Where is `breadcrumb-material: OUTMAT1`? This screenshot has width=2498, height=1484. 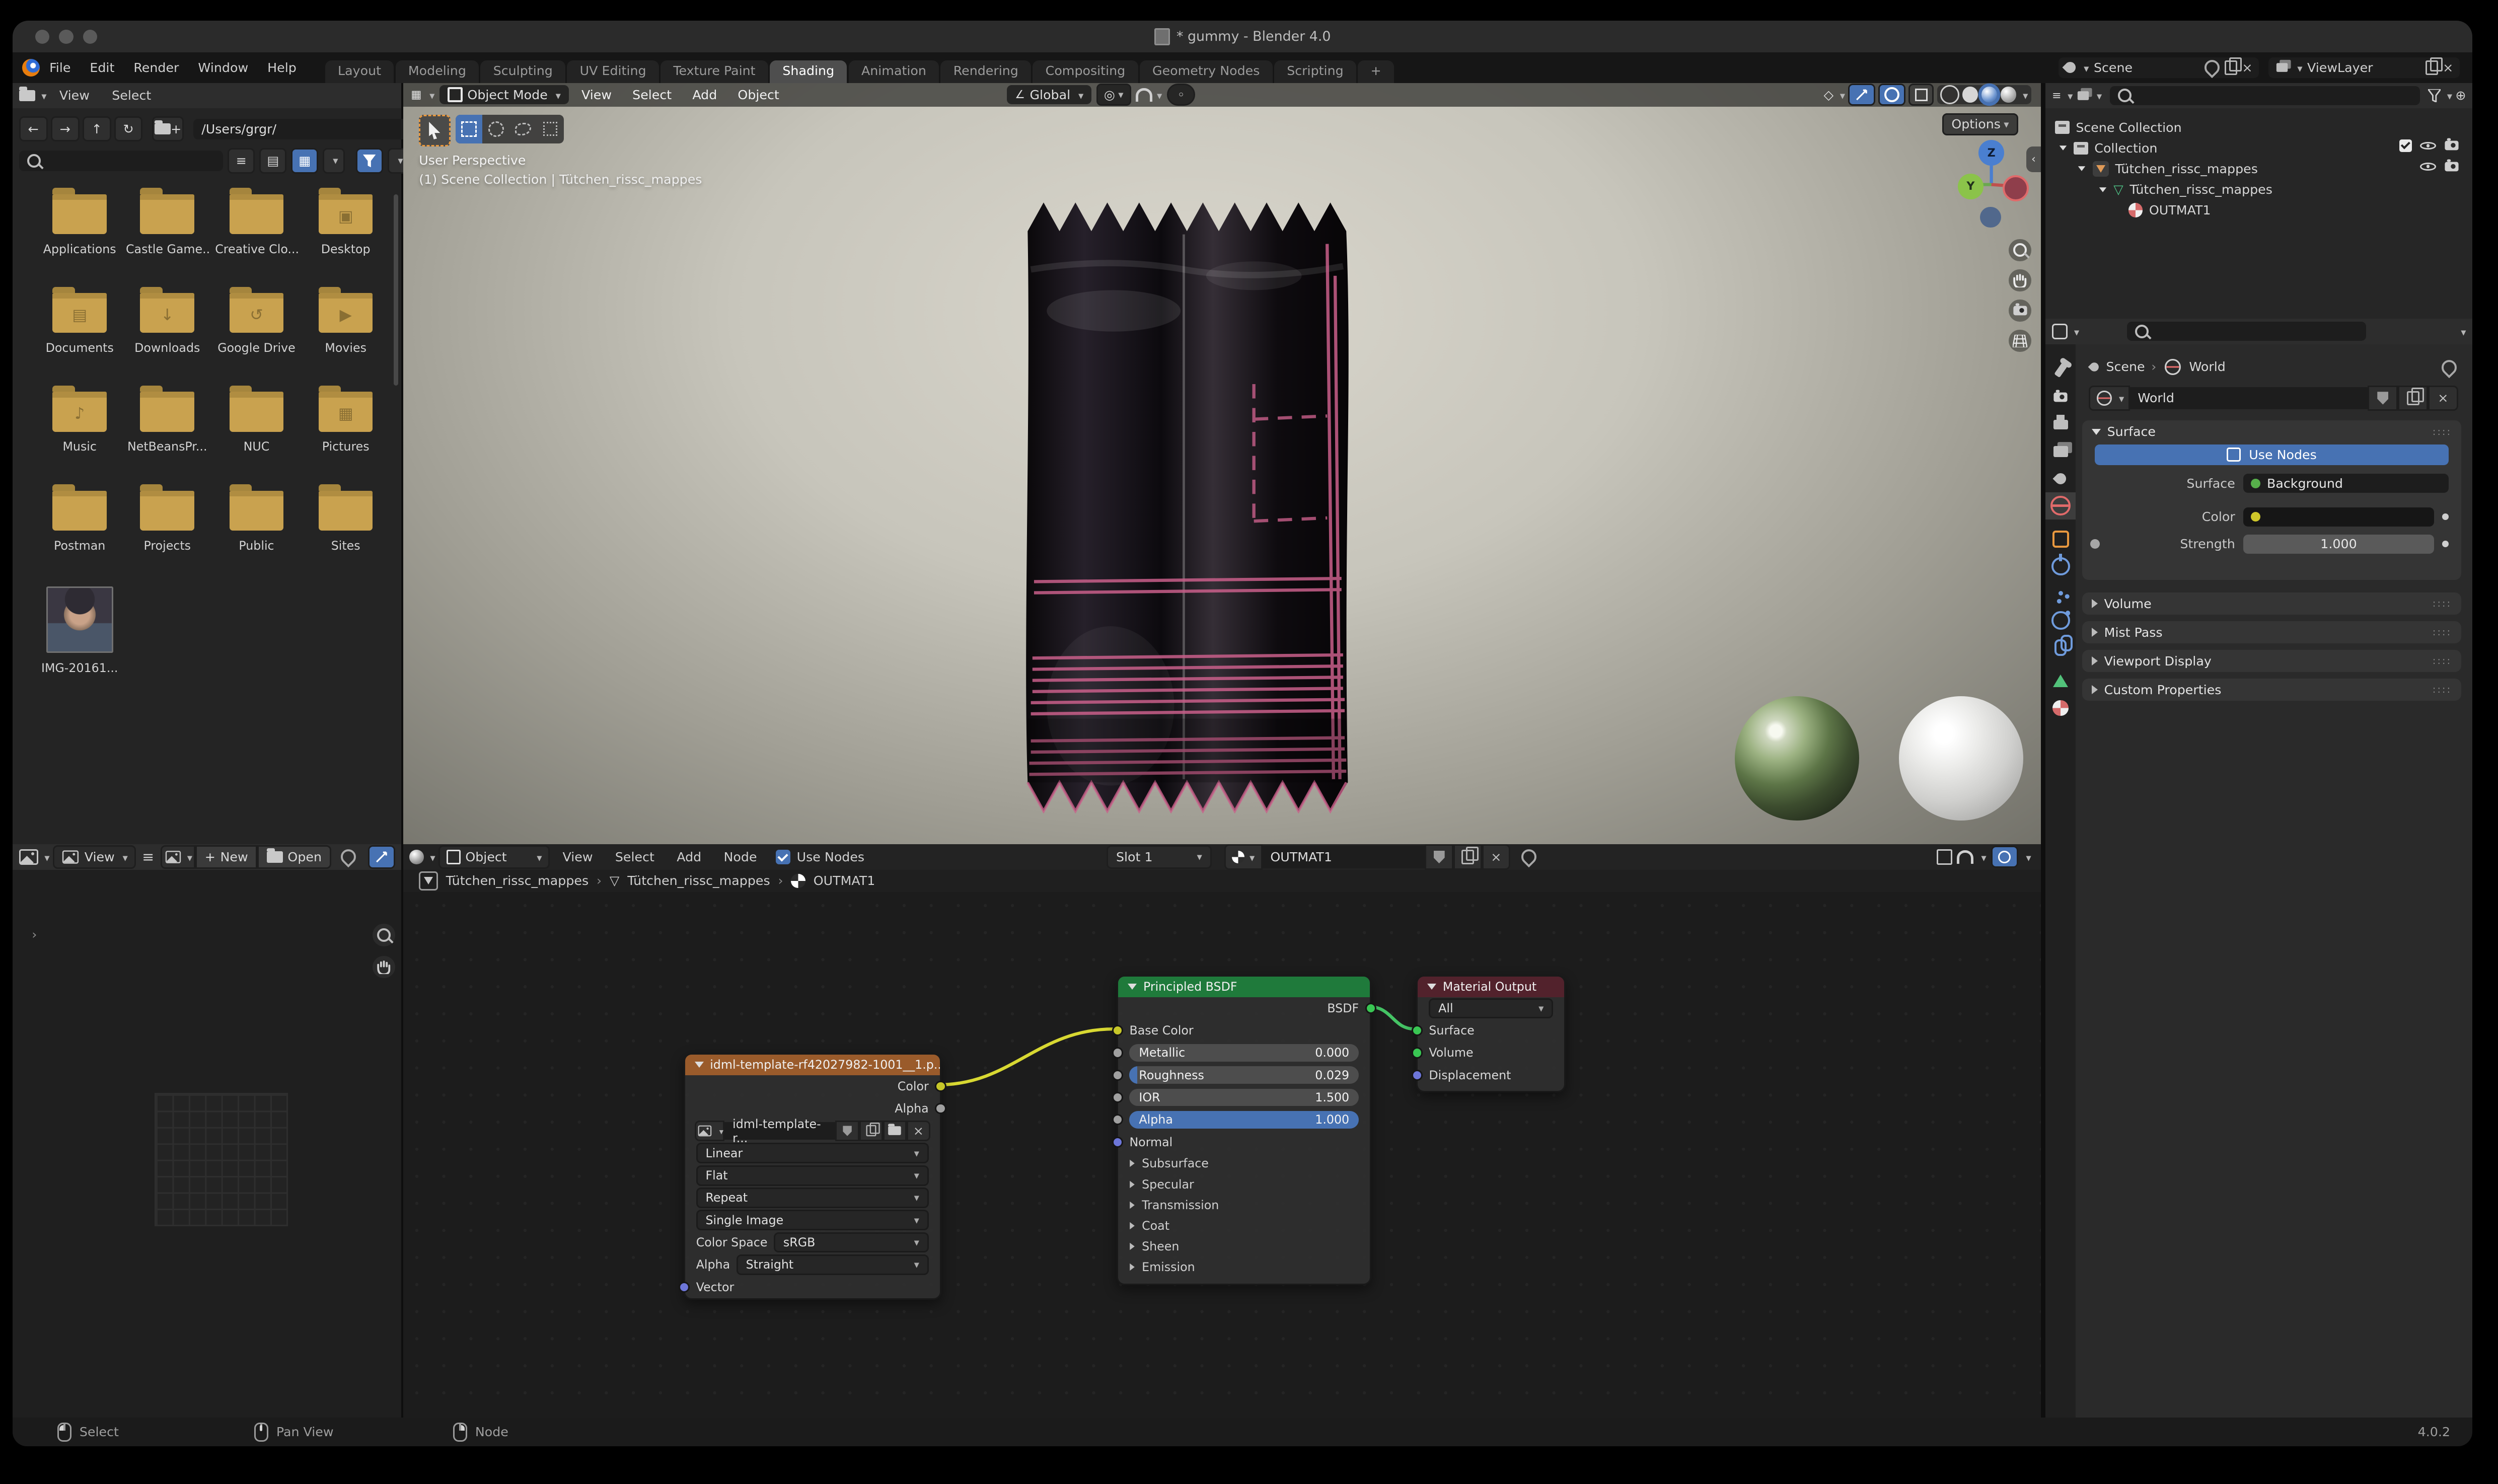 breadcrumb-material: OUTMAT1 is located at coordinates (844, 881).